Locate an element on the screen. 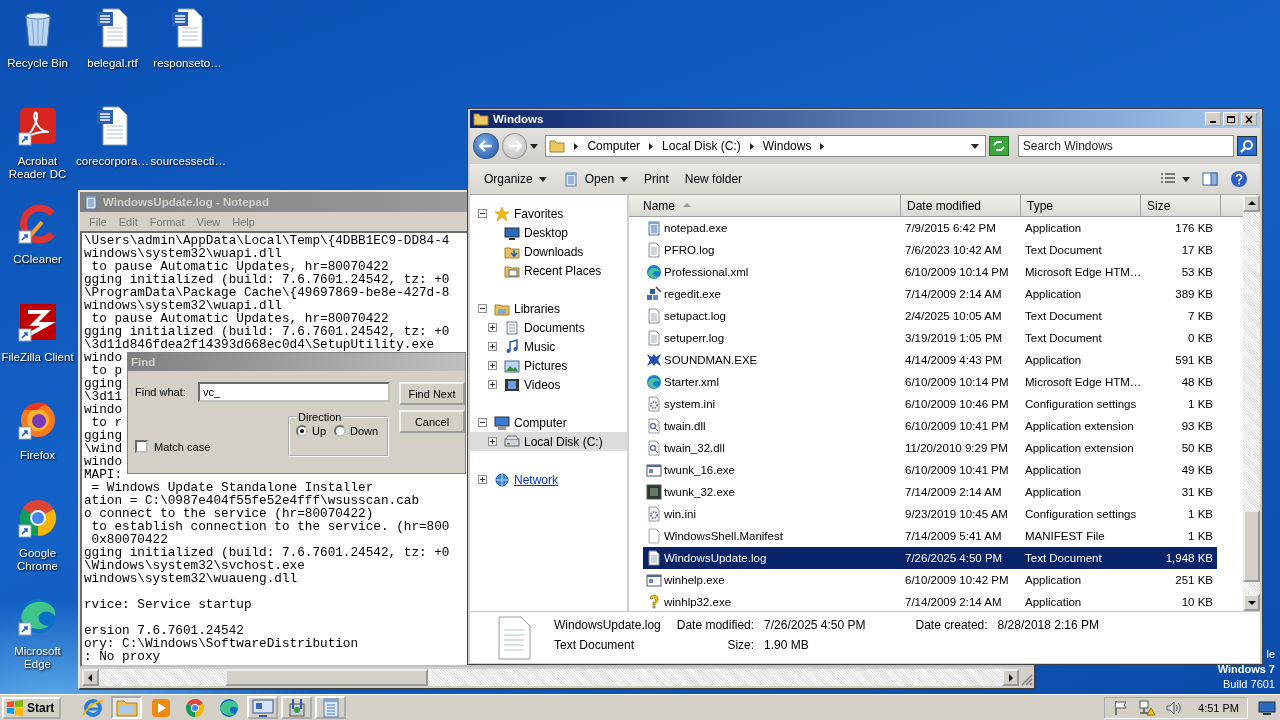 This screenshot has width=1280, height=720. file-row: setuperr.log 3/19/2019 1:05 PM Text Document 0 KB is located at coordinates (930, 338).